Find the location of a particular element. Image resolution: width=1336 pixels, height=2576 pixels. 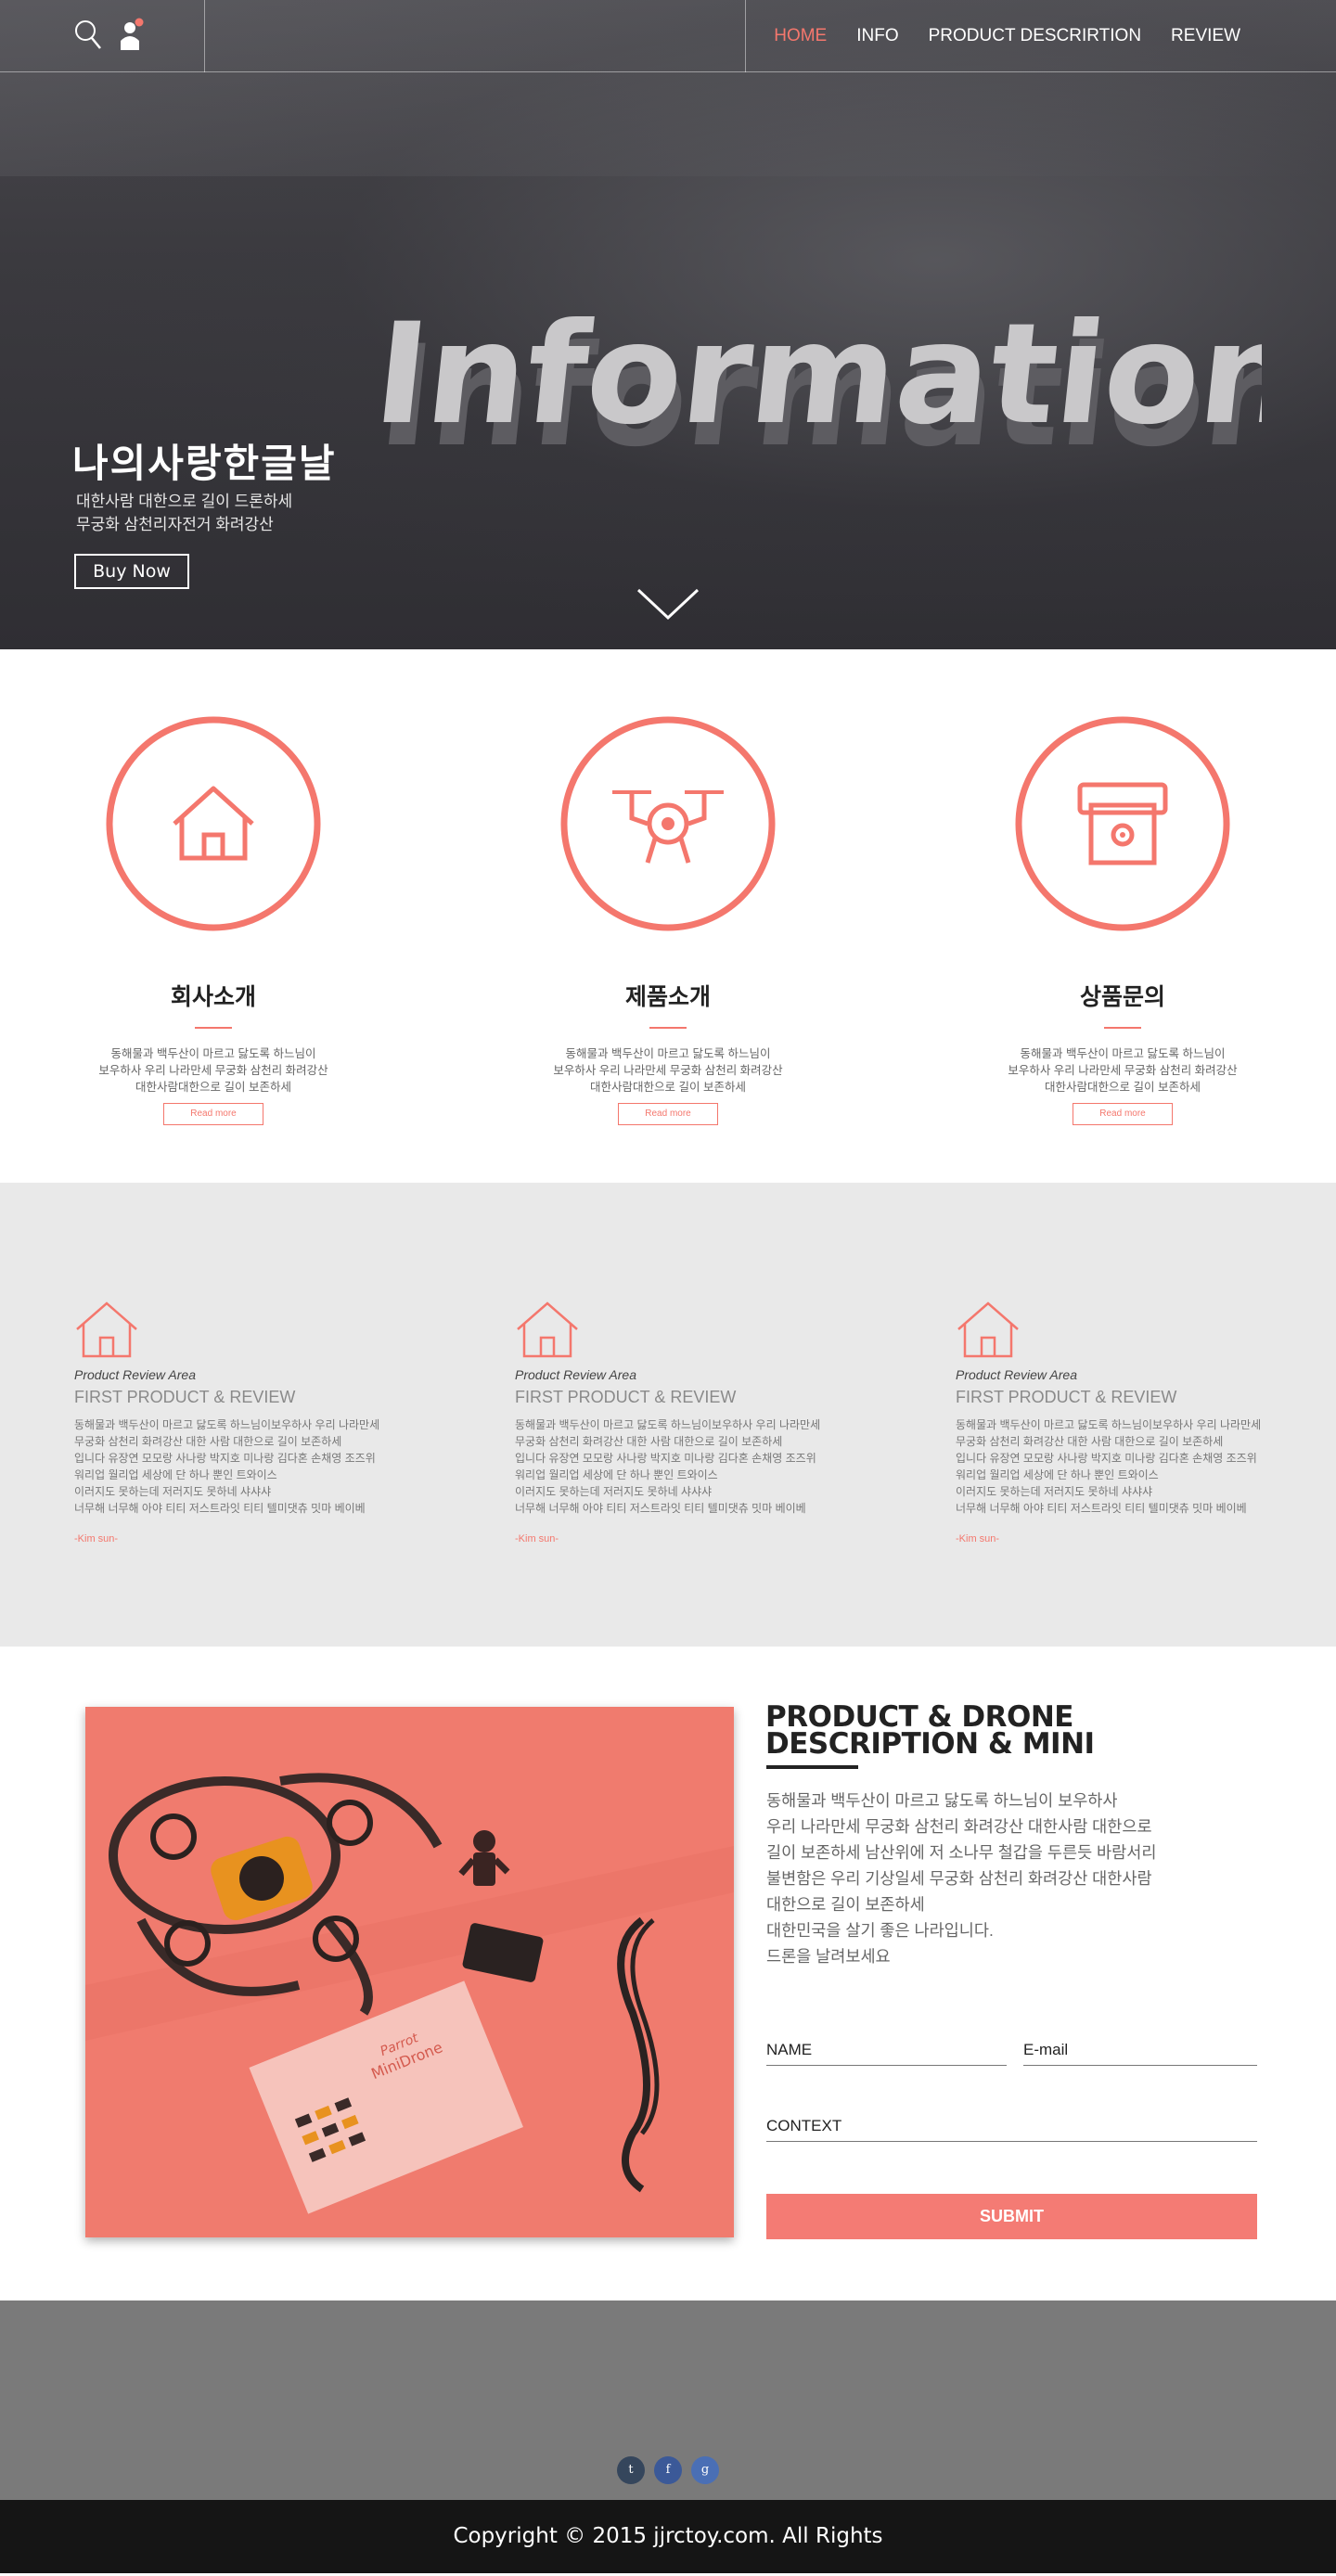

product-title-line: DESCRIPTION & MINI is located at coordinates (930, 1744).